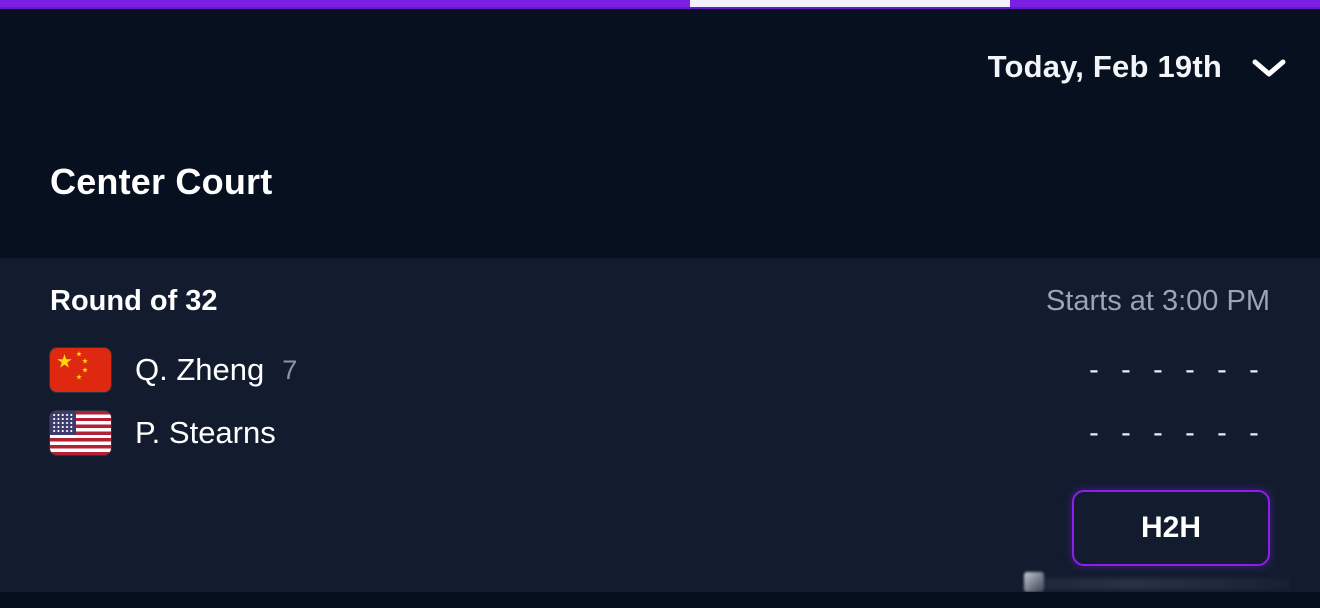 Image resolution: width=1320 pixels, height=608 pixels. Describe the element at coordinates (1104, 66) in the screenshot. I see `date-label: Today, Feb 19th` at that location.